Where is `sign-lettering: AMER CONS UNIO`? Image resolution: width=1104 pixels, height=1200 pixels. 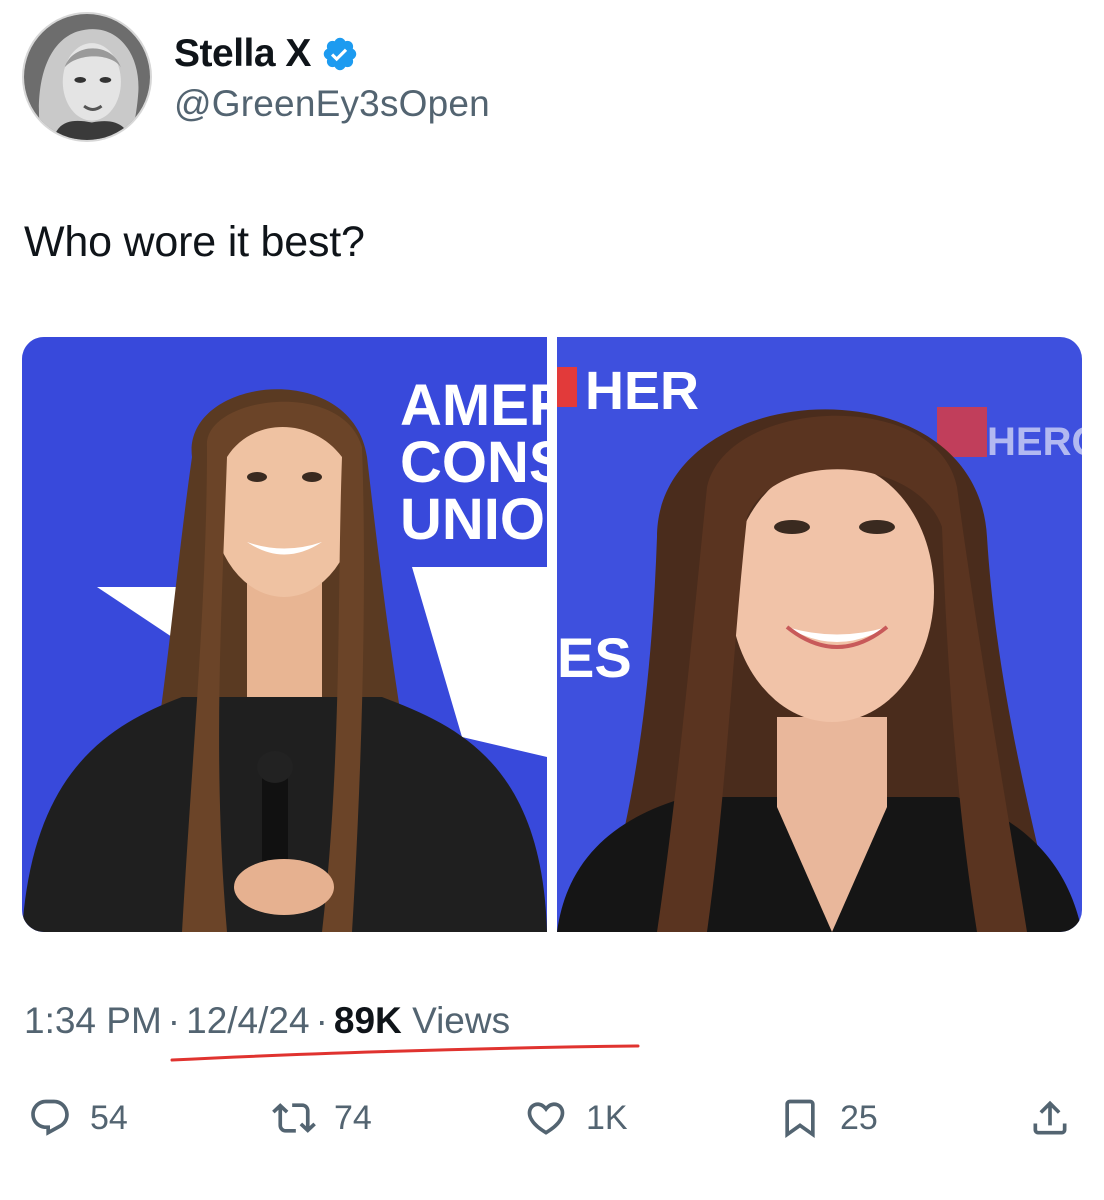 sign-lettering: AMER CONS UNIO is located at coordinates (473, 462).